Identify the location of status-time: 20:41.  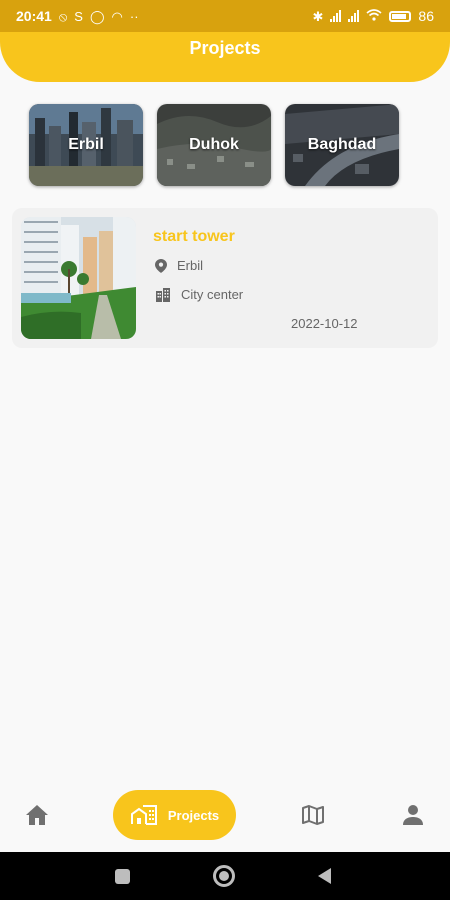
(34, 16).